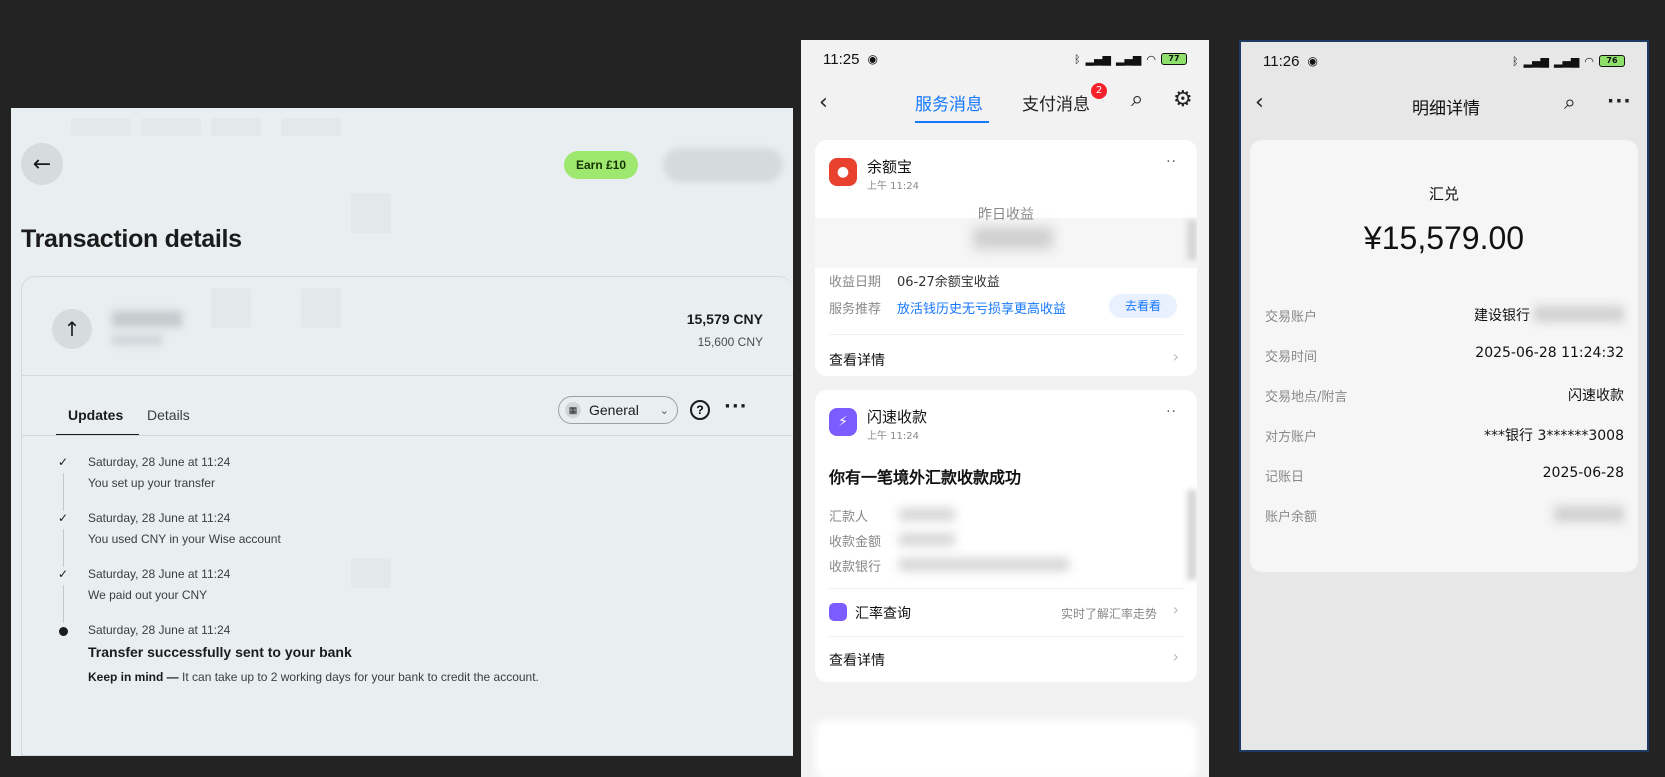 This screenshot has height=777, width=1665. Describe the element at coordinates (601, 165) in the screenshot. I see `earn-button: Earn £10` at that location.